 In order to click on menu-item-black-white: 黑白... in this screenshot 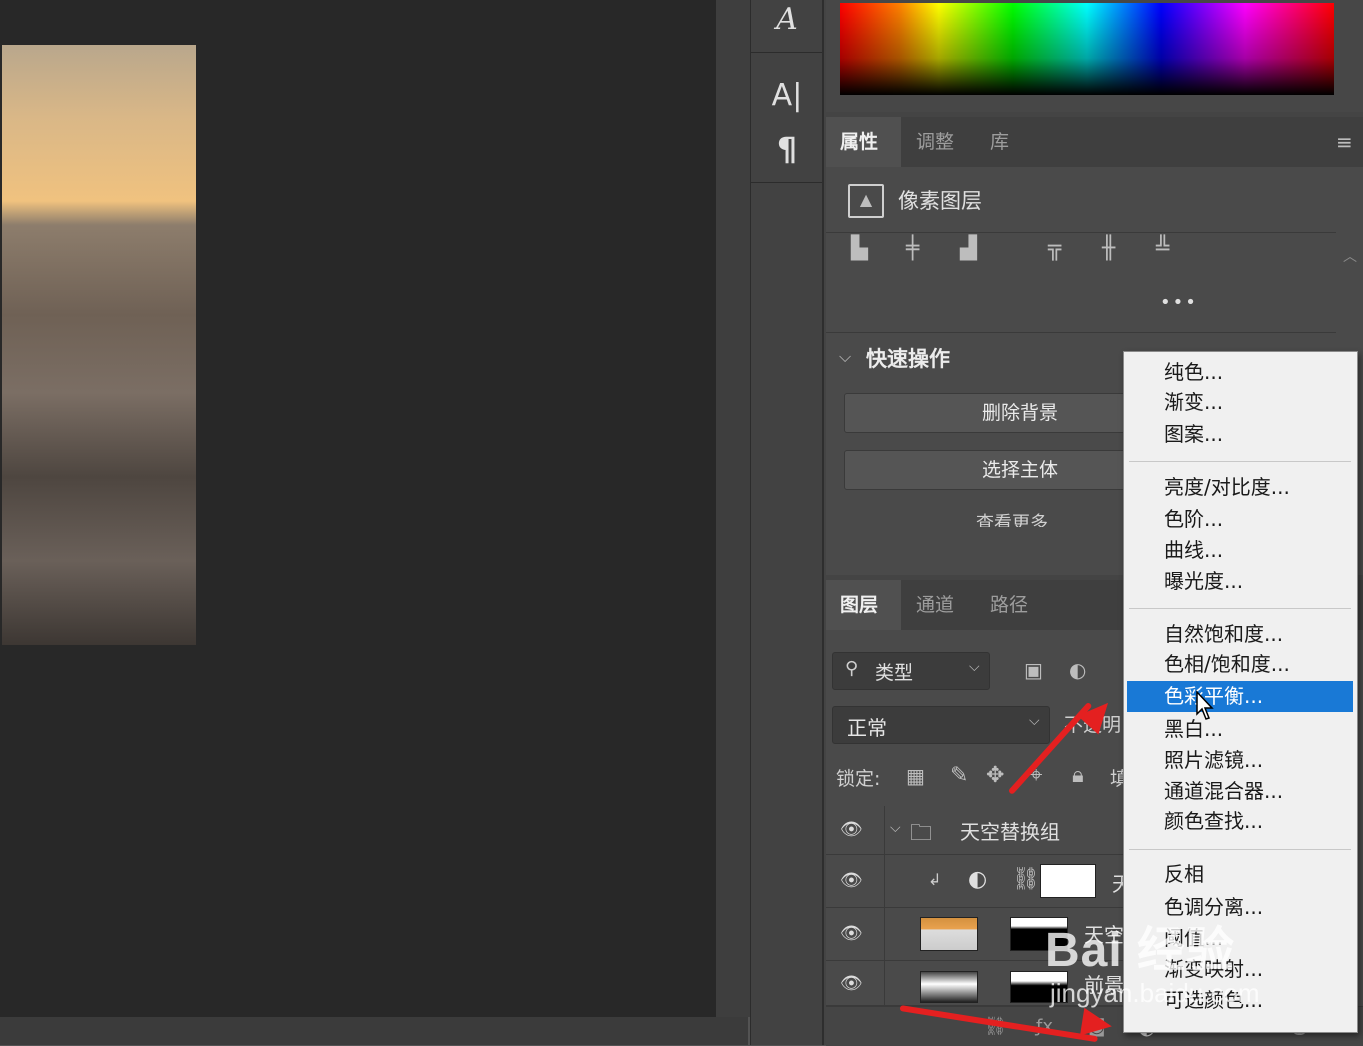, I will do `click(1240, 729)`.